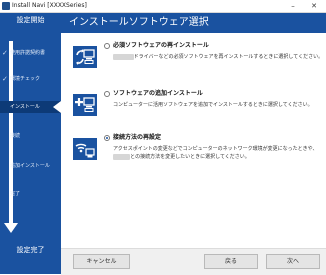  Describe the element at coordinates (25, 107) in the screenshot. I see `step-label: インストール` at that location.